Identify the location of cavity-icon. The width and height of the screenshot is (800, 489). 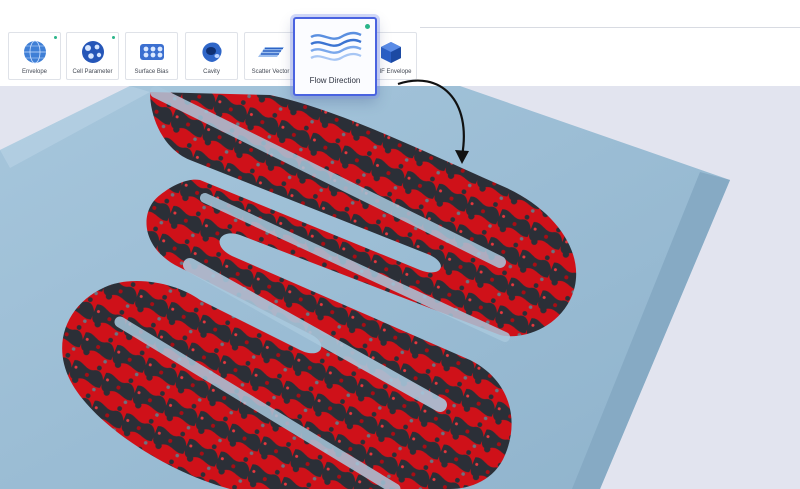
(211, 52).